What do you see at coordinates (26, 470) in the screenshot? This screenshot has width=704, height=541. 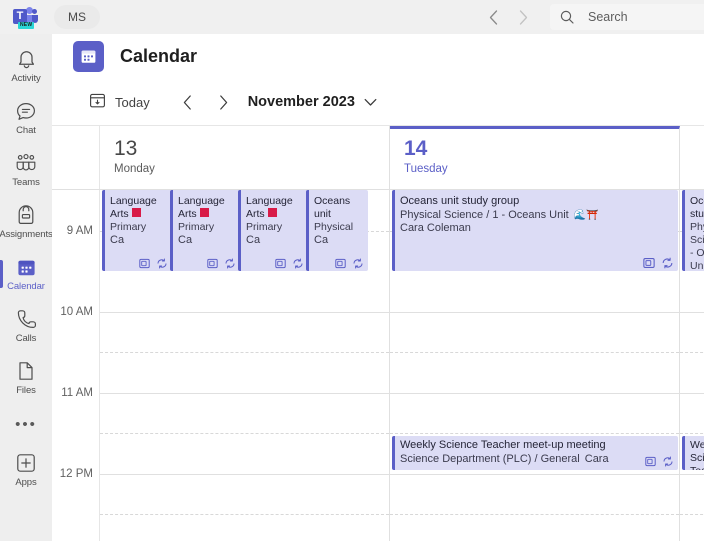 I see `sidebar-item-apps: Apps` at bounding box center [26, 470].